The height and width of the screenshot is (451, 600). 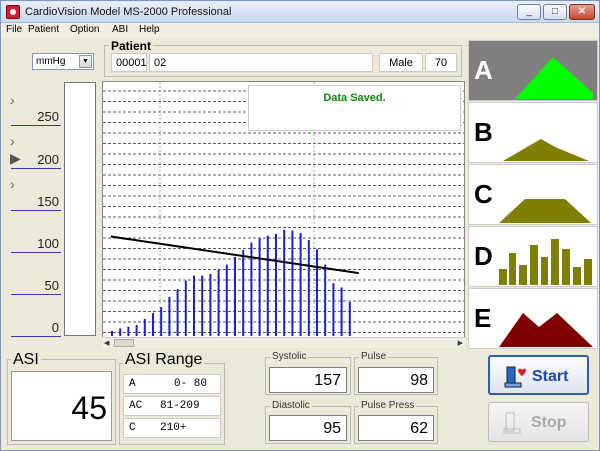 I want to click on scroll-thumb, so click(x=124, y=343).